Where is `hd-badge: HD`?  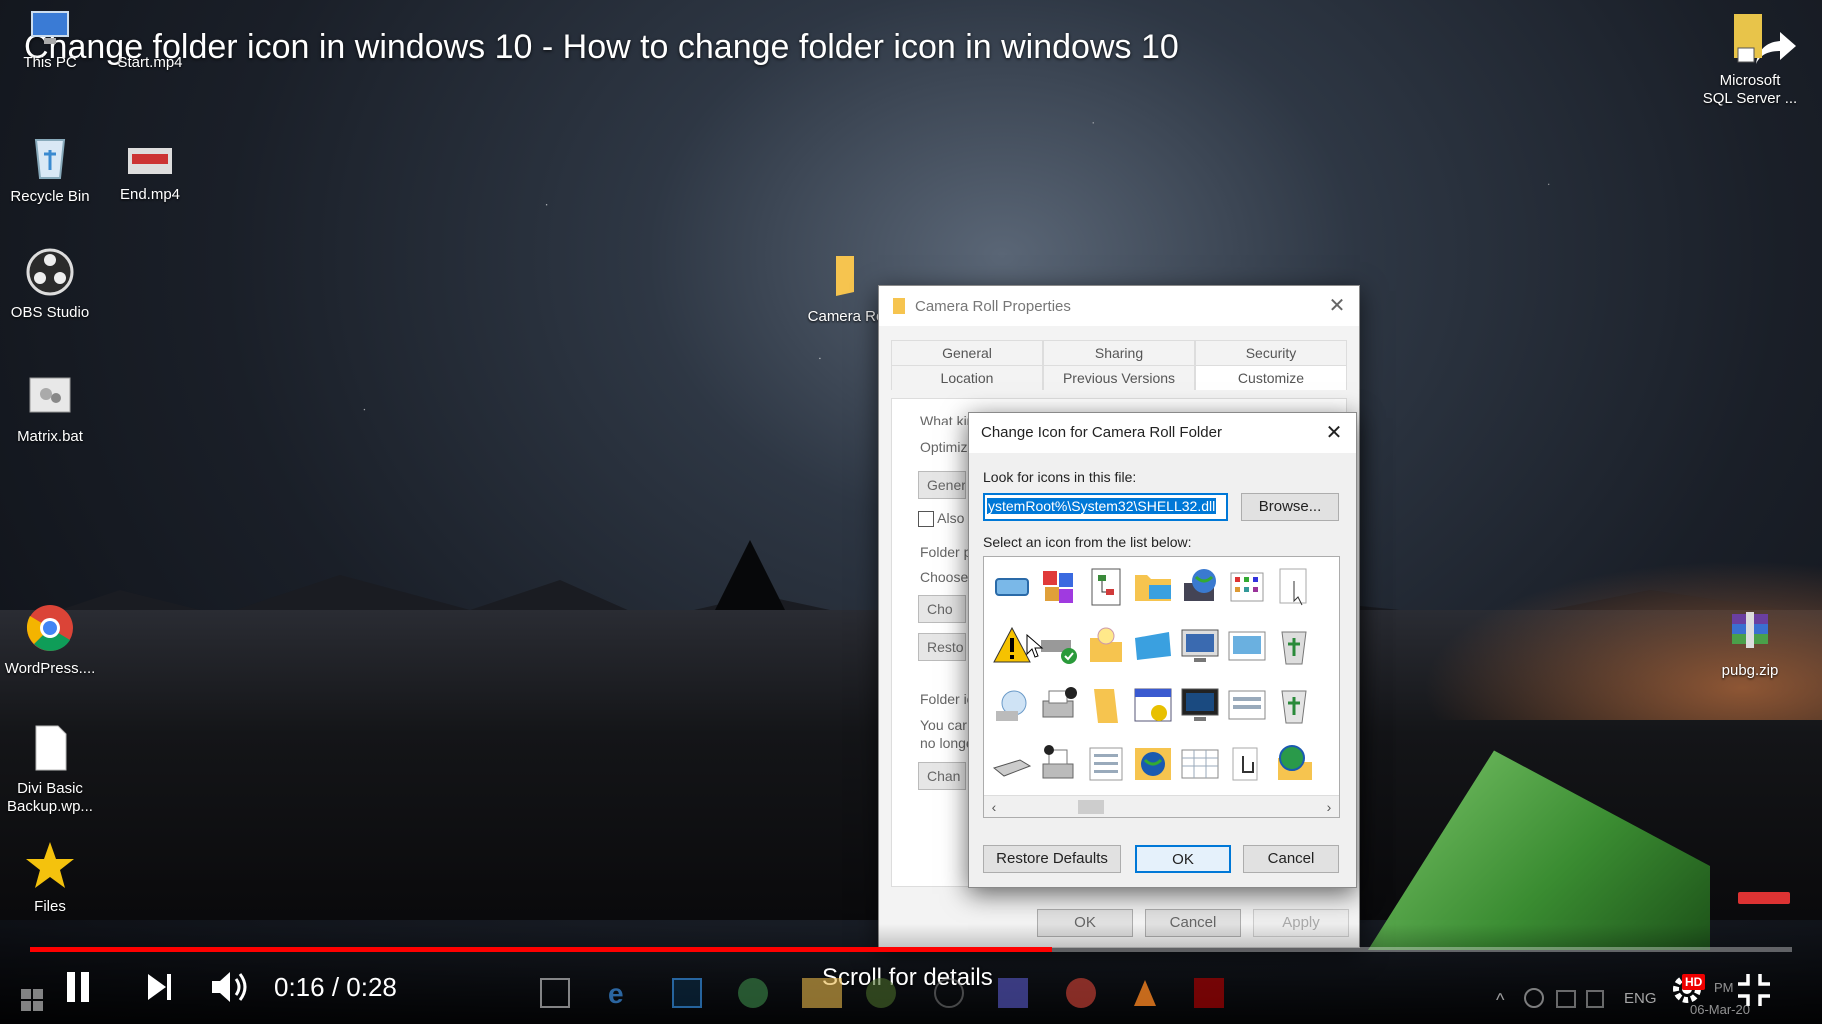
hd-badge: HD is located at coordinates (1694, 982).